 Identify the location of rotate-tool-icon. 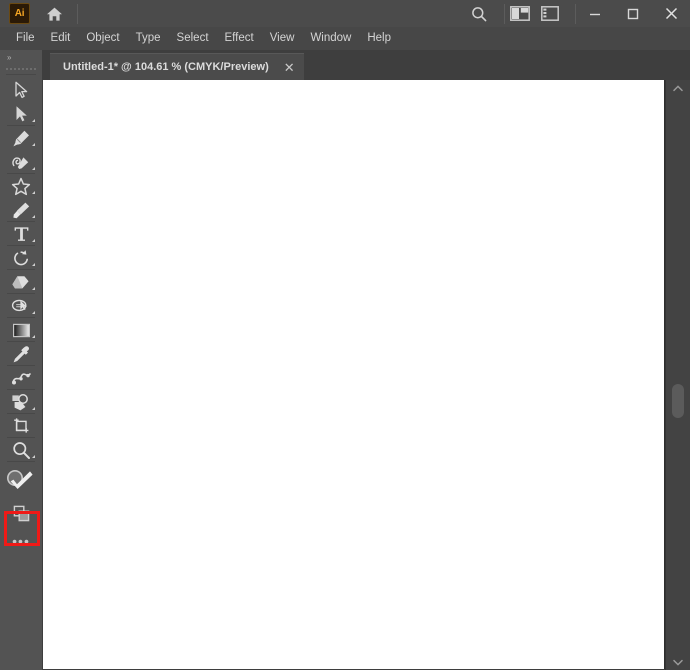
(20, 257).